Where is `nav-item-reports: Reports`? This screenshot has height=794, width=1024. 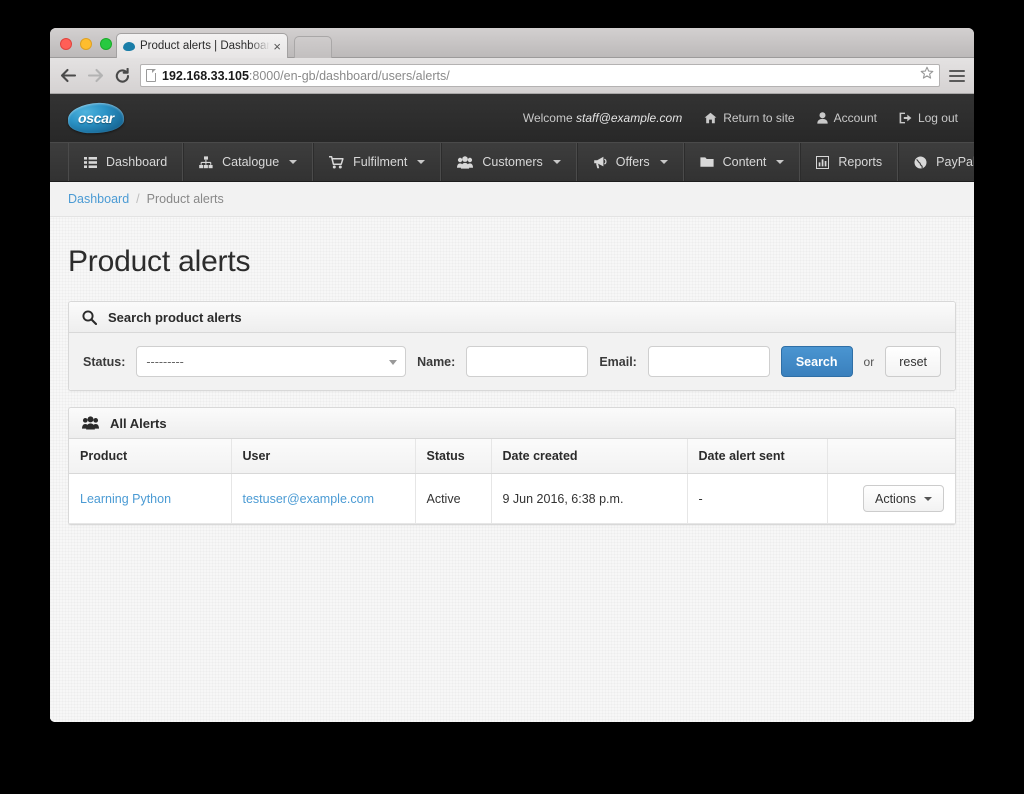 nav-item-reports: Reports is located at coordinates (849, 162).